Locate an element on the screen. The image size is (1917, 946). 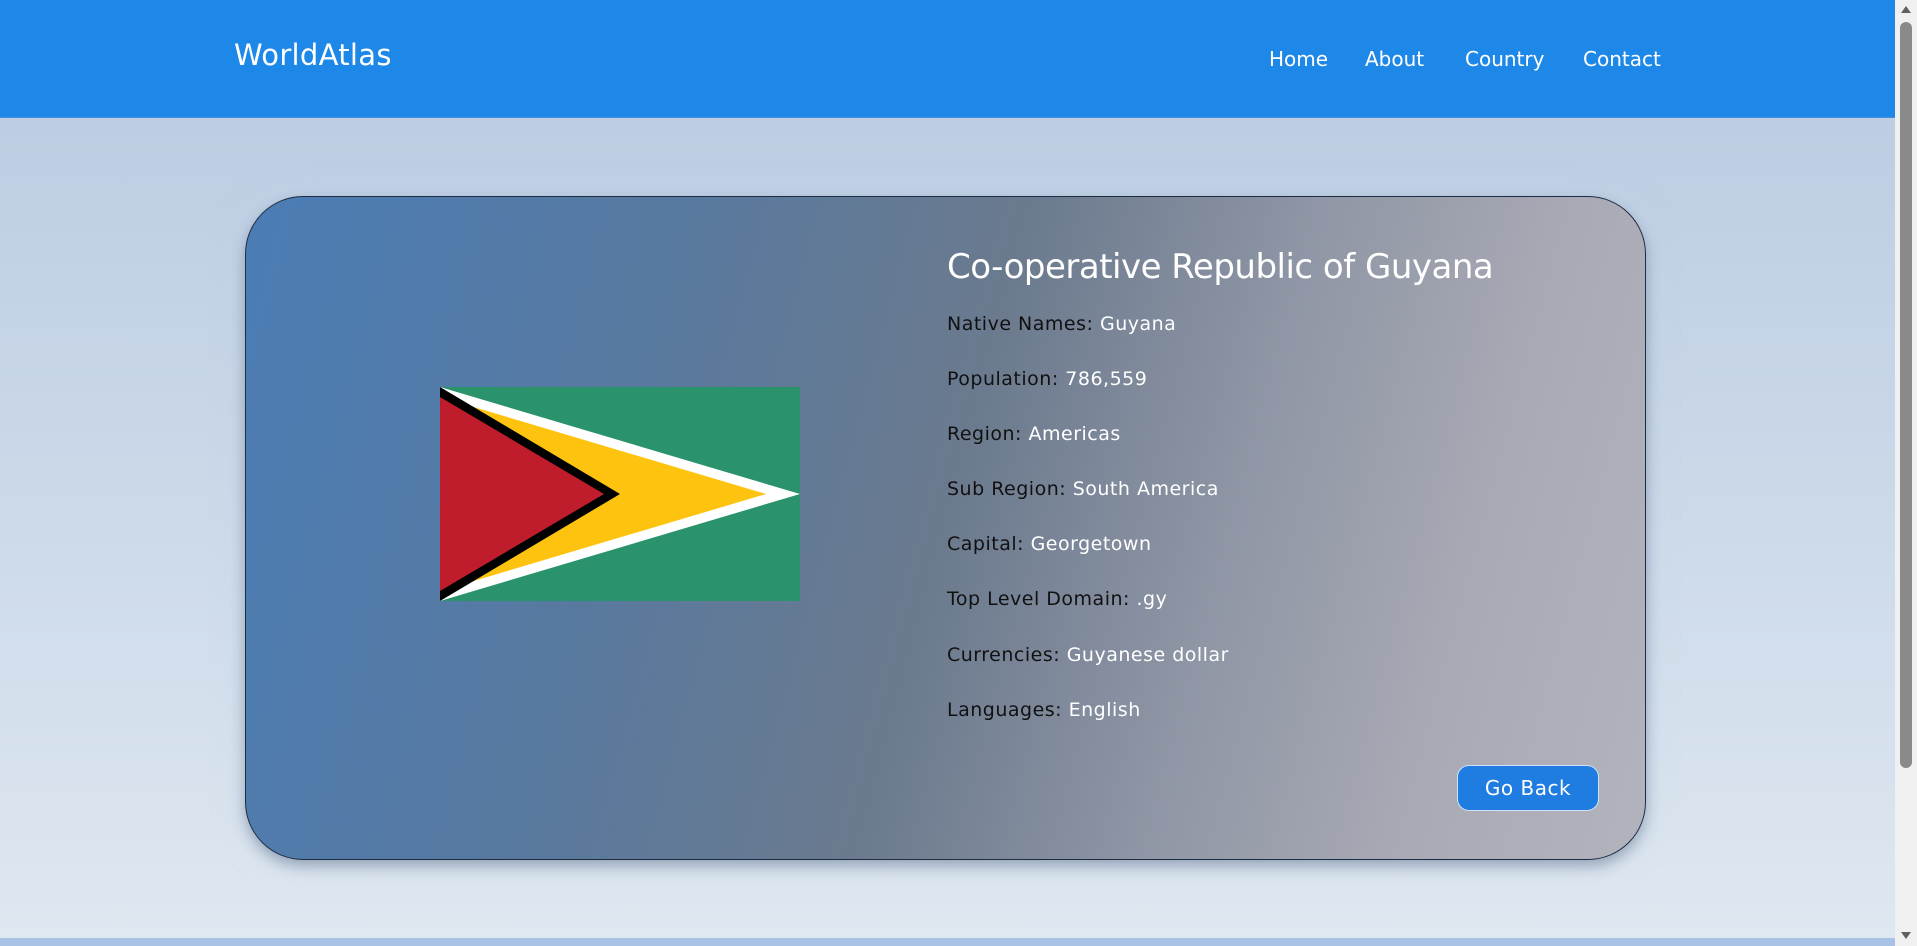
nav-home-link: Home is located at coordinates (1298, 59).